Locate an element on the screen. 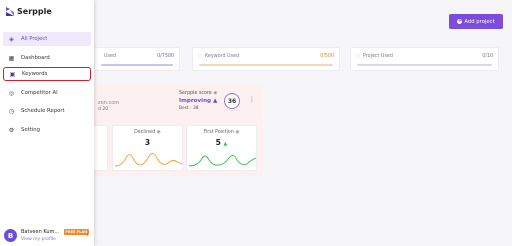  keyword-icon: ▣ is located at coordinates (12, 74).